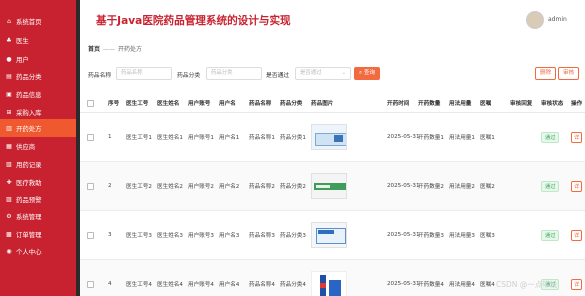 The height and width of the screenshot is (296, 585). Describe the element at coordinates (343, 73) in the screenshot. I see `chevron-down-icon: ⌄` at that location.